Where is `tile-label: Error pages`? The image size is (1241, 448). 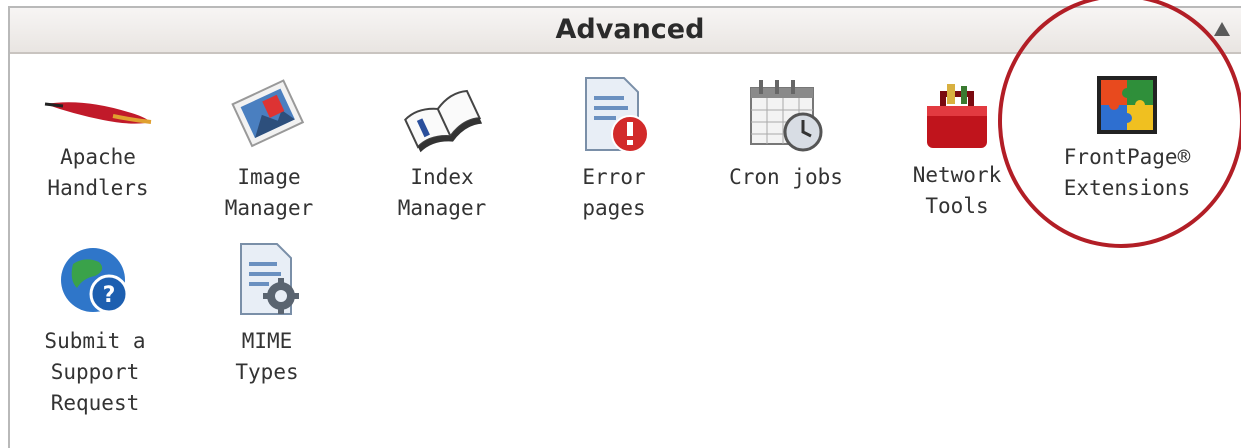
tile-label: Error pages is located at coordinates (614, 192).